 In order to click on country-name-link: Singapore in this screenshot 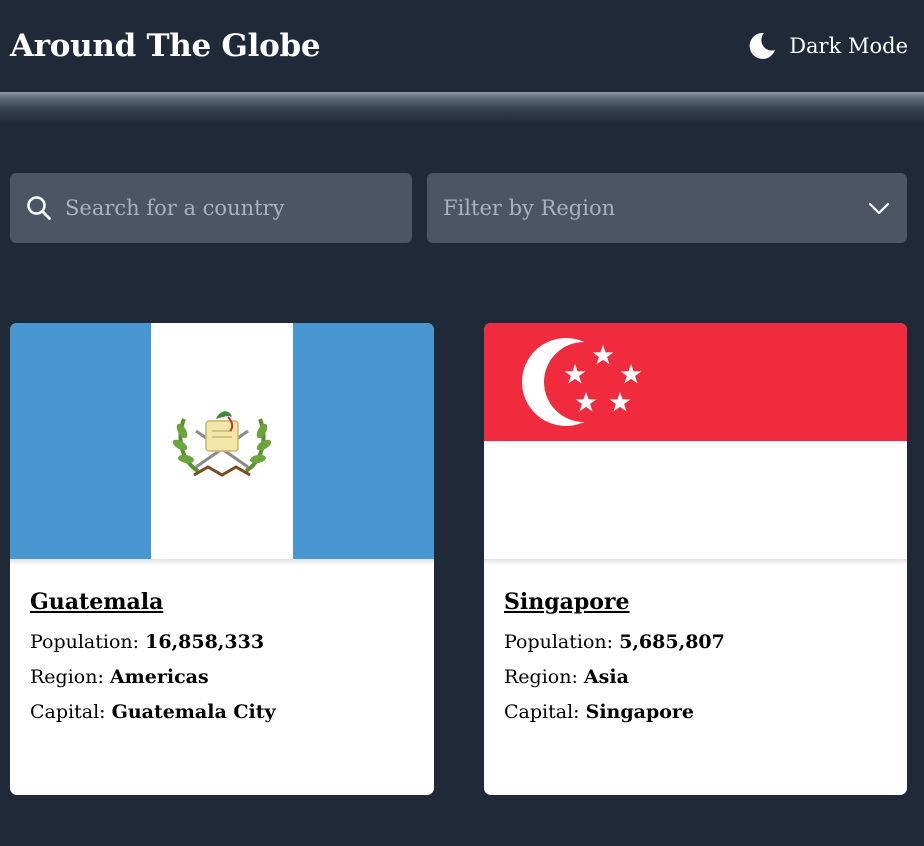, I will do `click(567, 602)`.